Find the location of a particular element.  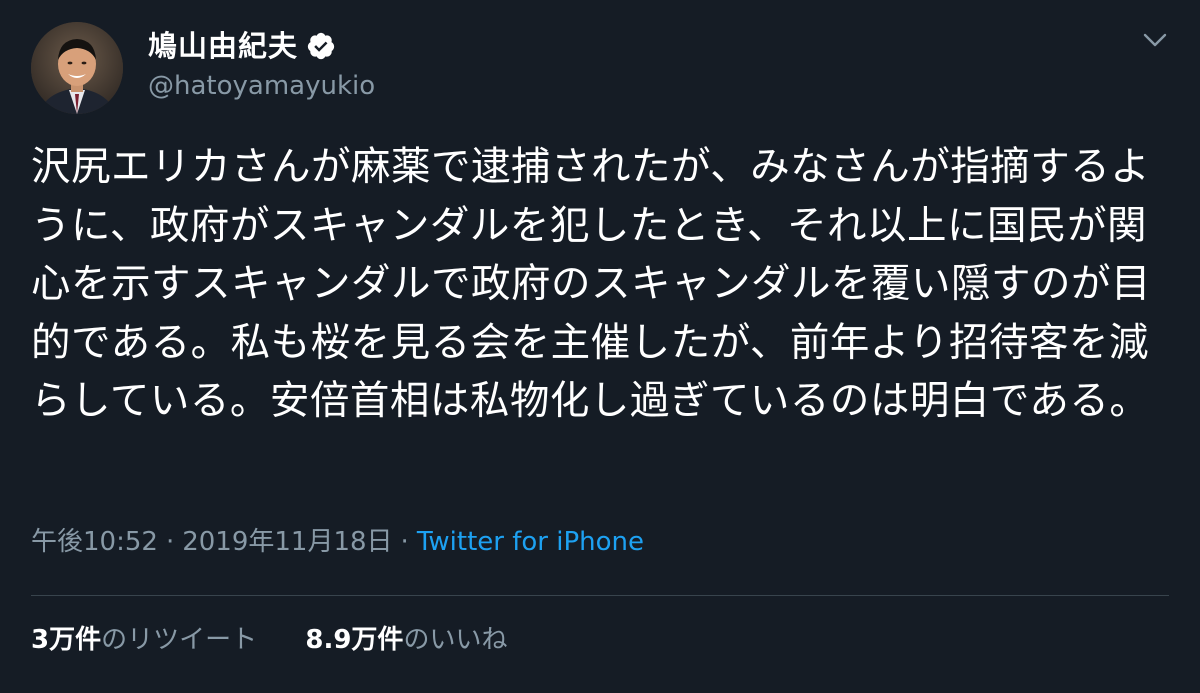

likes-stat: 8.9万件のいいね is located at coordinates (406, 640).